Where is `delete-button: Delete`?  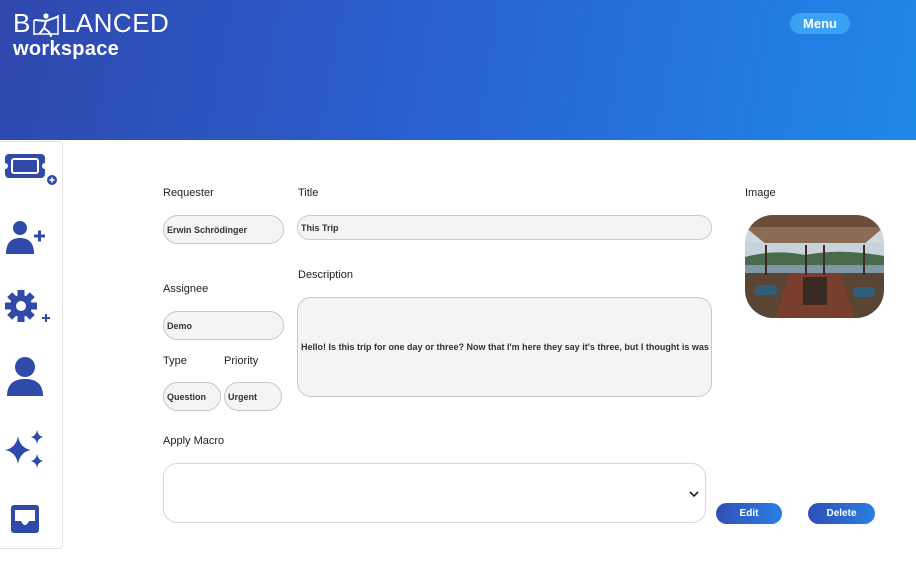 delete-button: Delete is located at coordinates (841, 513).